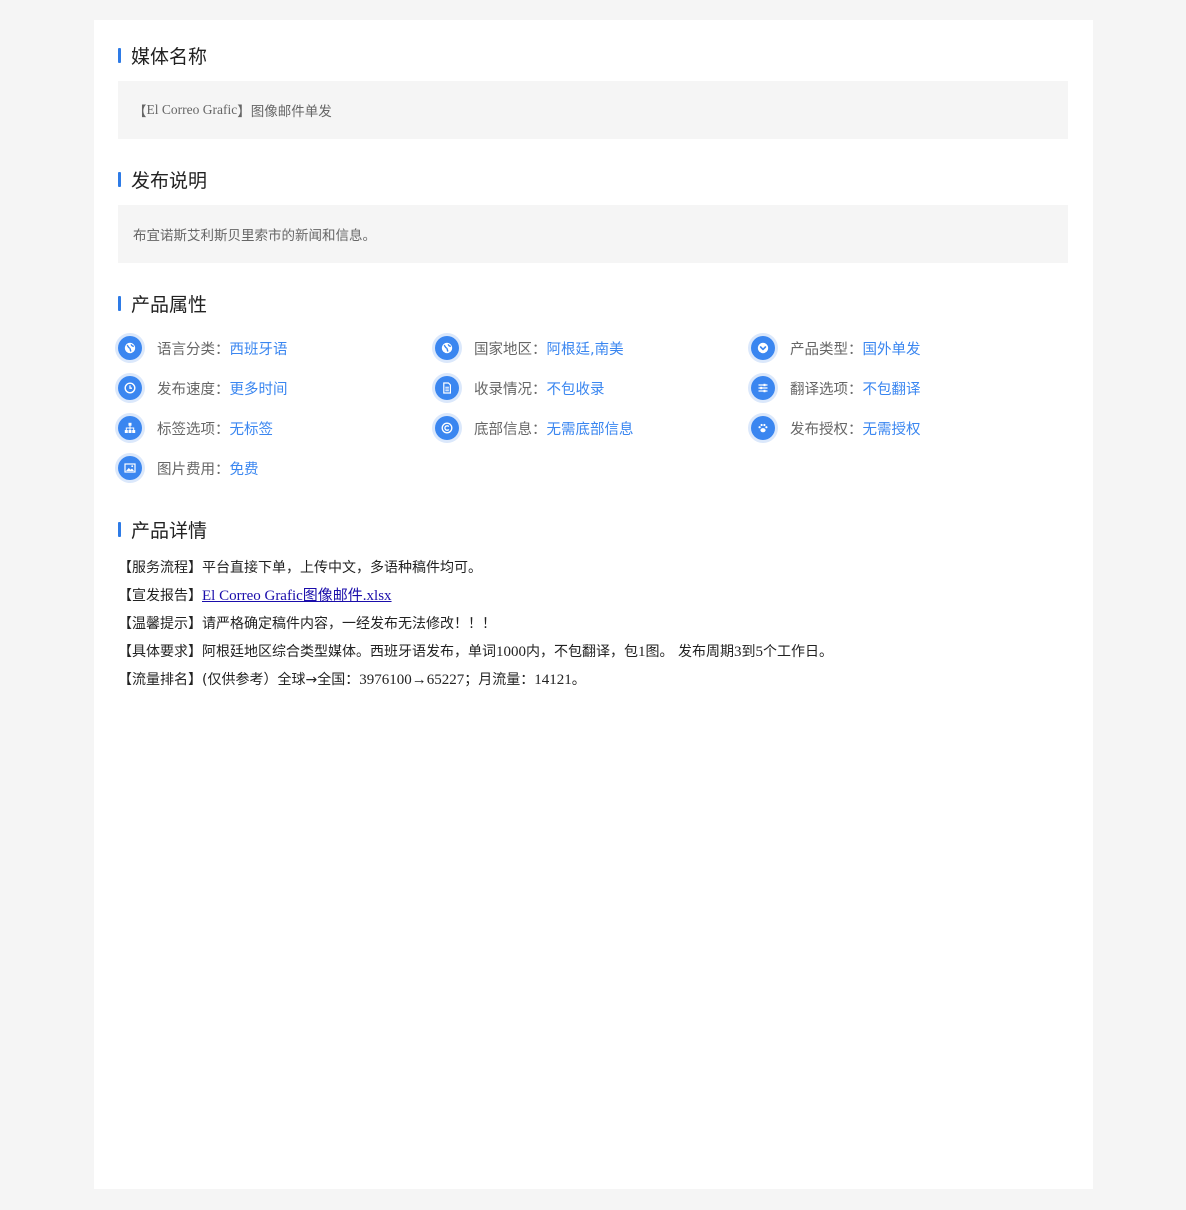 The height and width of the screenshot is (1210, 1186). I want to click on copyright-icon, so click(447, 428).